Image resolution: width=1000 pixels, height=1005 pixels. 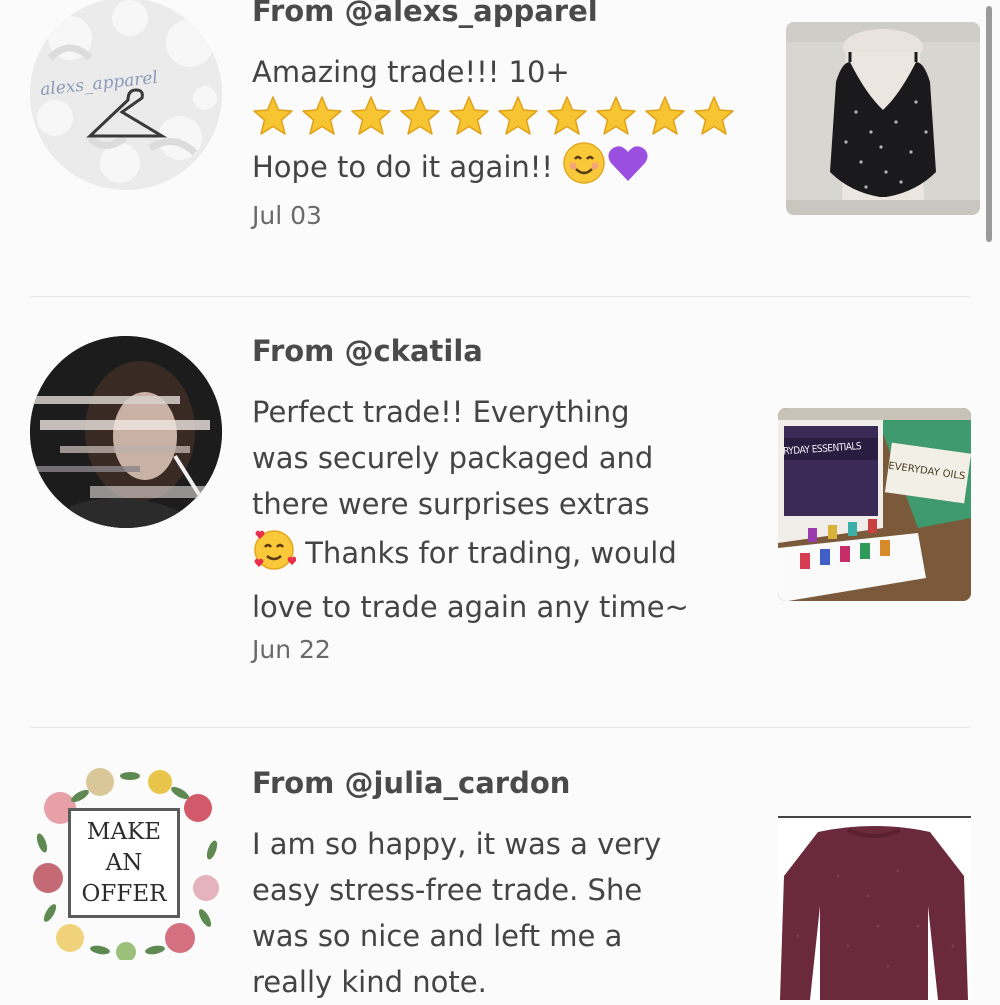 I want to click on badge-line: MAKE, so click(x=124, y=831).